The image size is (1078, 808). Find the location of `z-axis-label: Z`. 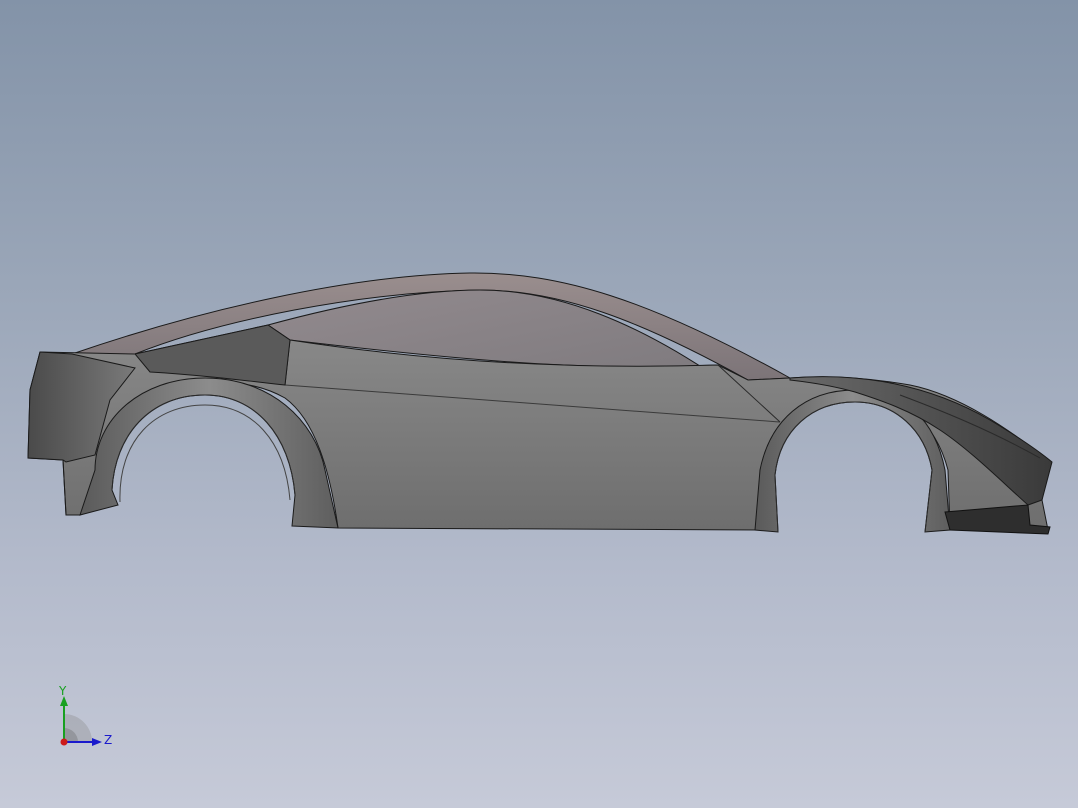

z-axis-label: Z is located at coordinates (108, 740).